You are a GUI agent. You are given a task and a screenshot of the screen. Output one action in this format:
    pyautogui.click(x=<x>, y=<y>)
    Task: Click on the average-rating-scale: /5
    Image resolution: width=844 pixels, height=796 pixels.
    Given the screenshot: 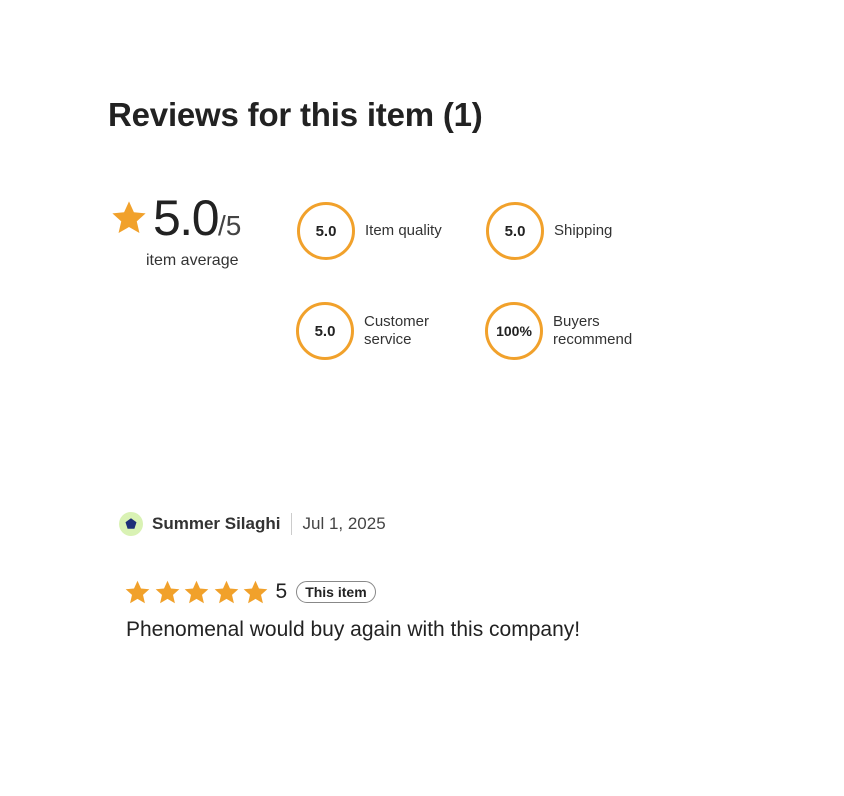 What is the action you would take?
    pyautogui.click(x=230, y=225)
    